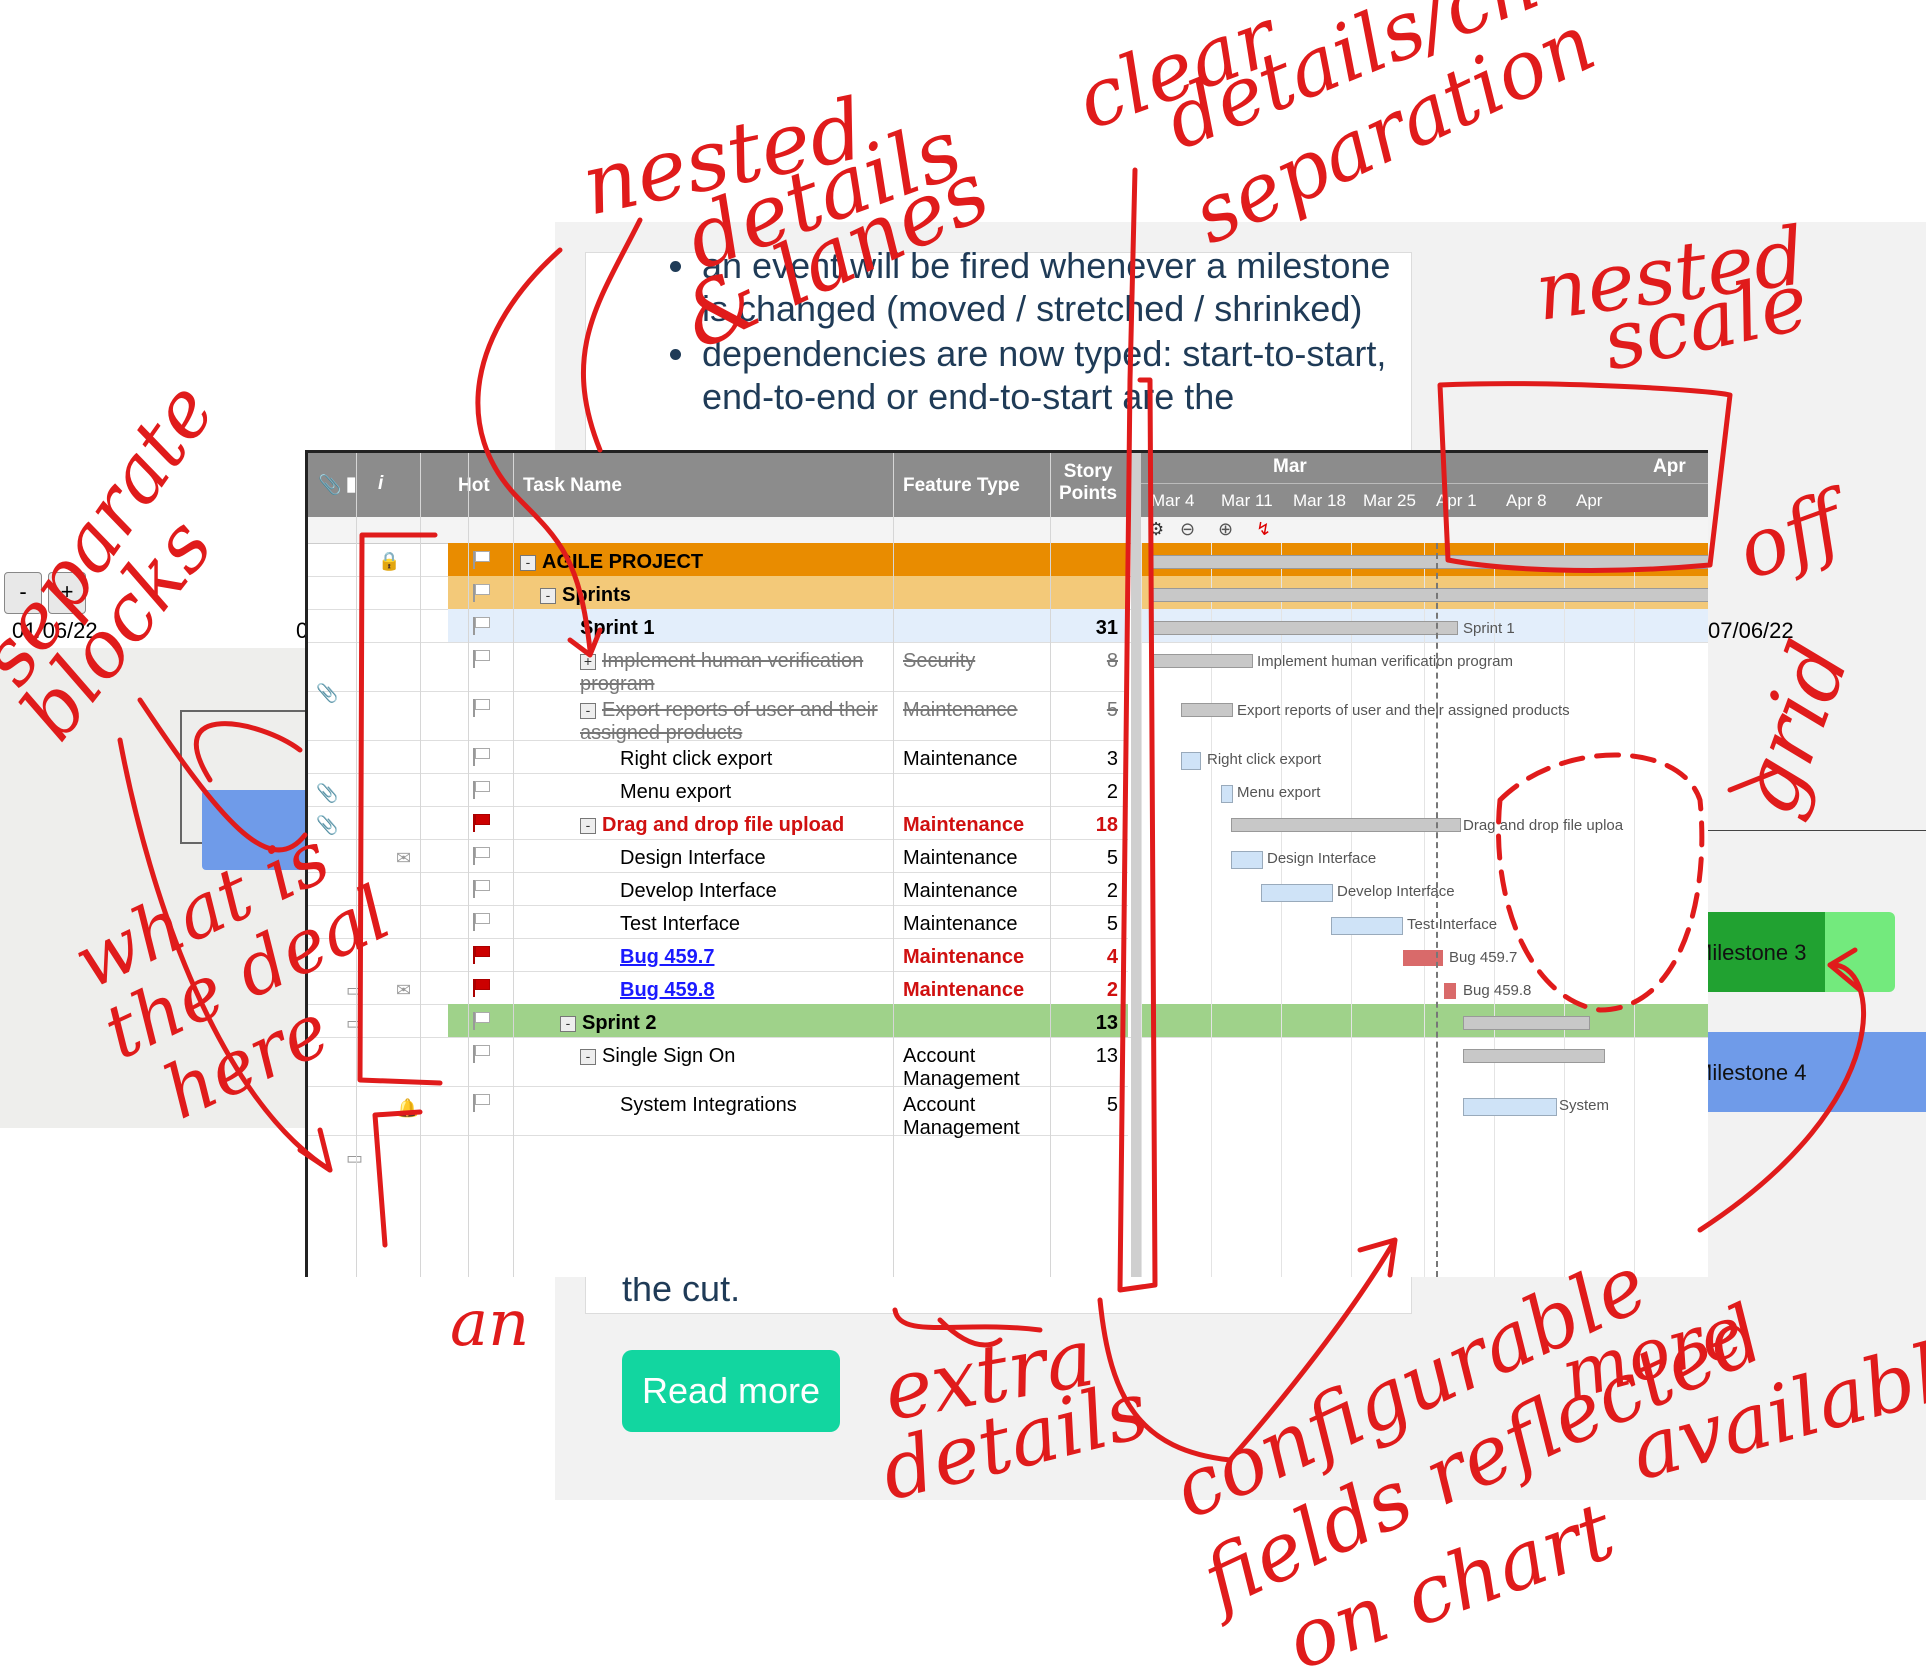 Image resolution: width=1926 pixels, height=1678 pixels. What do you see at coordinates (755, 858) in the screenshot?
I see `task-name: Design Interface` at bounding box center [755, 858].